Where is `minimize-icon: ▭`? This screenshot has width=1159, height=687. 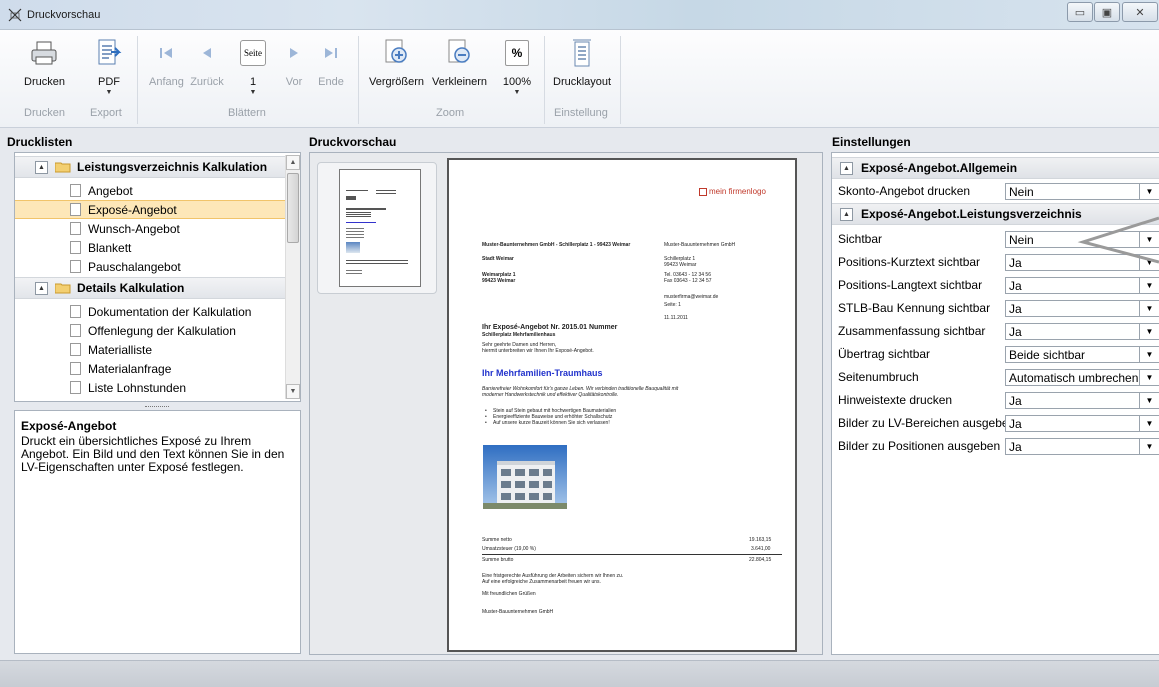 minimize-icon: ▭ is located at coordinates (1080, 12).